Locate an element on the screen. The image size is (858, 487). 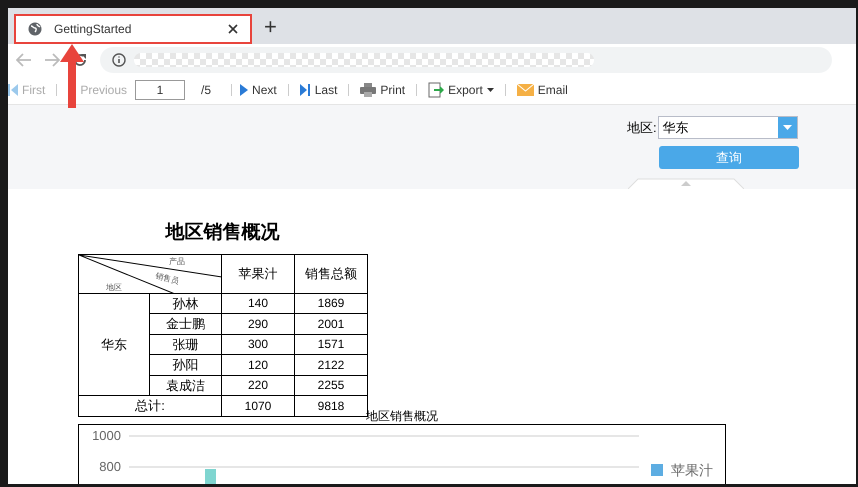
table-cell: 金士鹏 is located at coordinates (186, 324).